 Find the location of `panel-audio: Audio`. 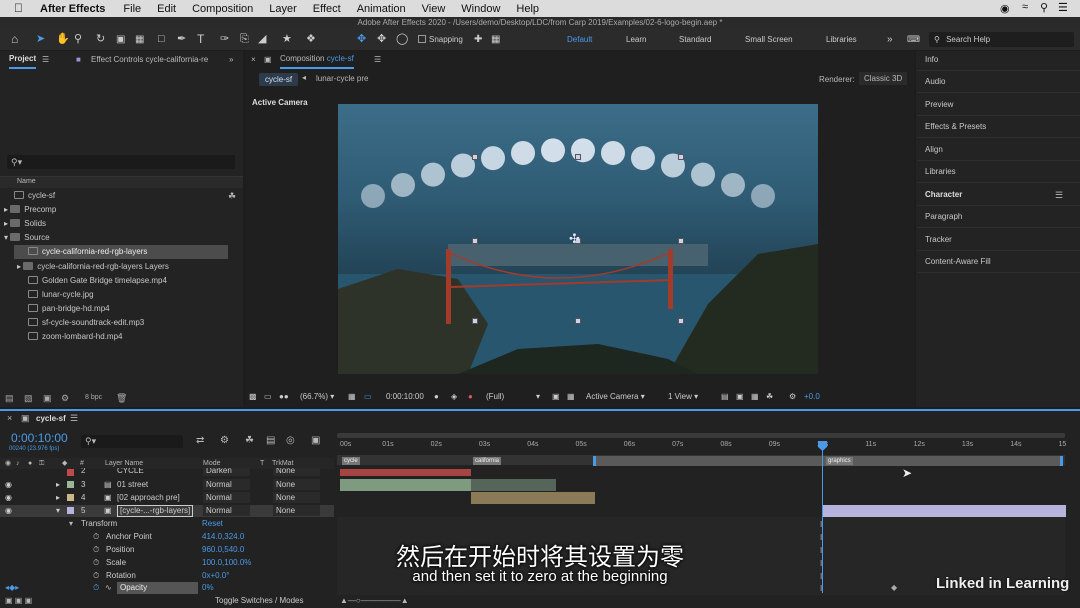

panel-audio: Audio is located at coordinates (998, 82).